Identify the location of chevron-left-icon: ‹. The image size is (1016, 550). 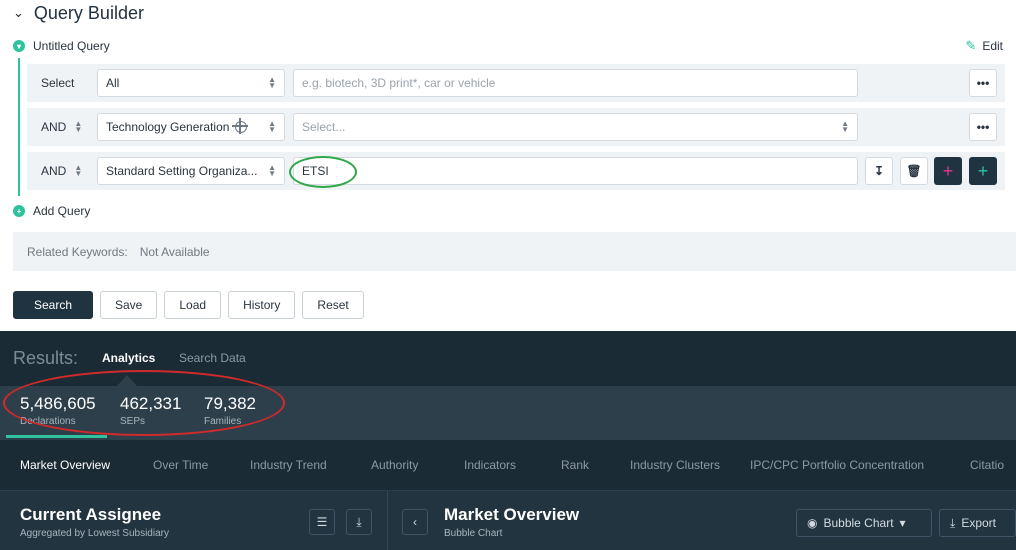
(415, 522).